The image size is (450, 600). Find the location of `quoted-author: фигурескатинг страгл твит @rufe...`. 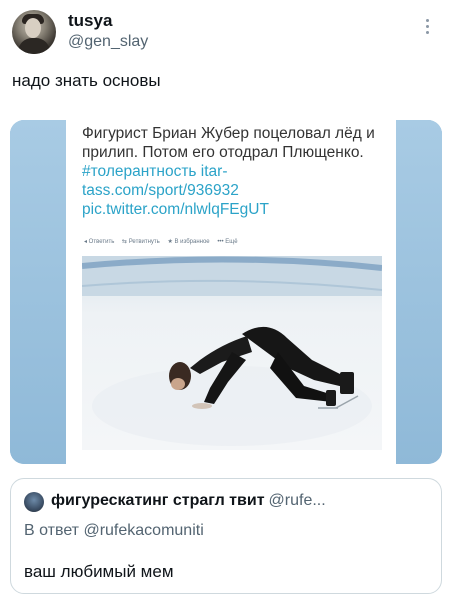

quoted-author: фигурескатинг страгл твит @rufe... is located at coordinates (188, 501).